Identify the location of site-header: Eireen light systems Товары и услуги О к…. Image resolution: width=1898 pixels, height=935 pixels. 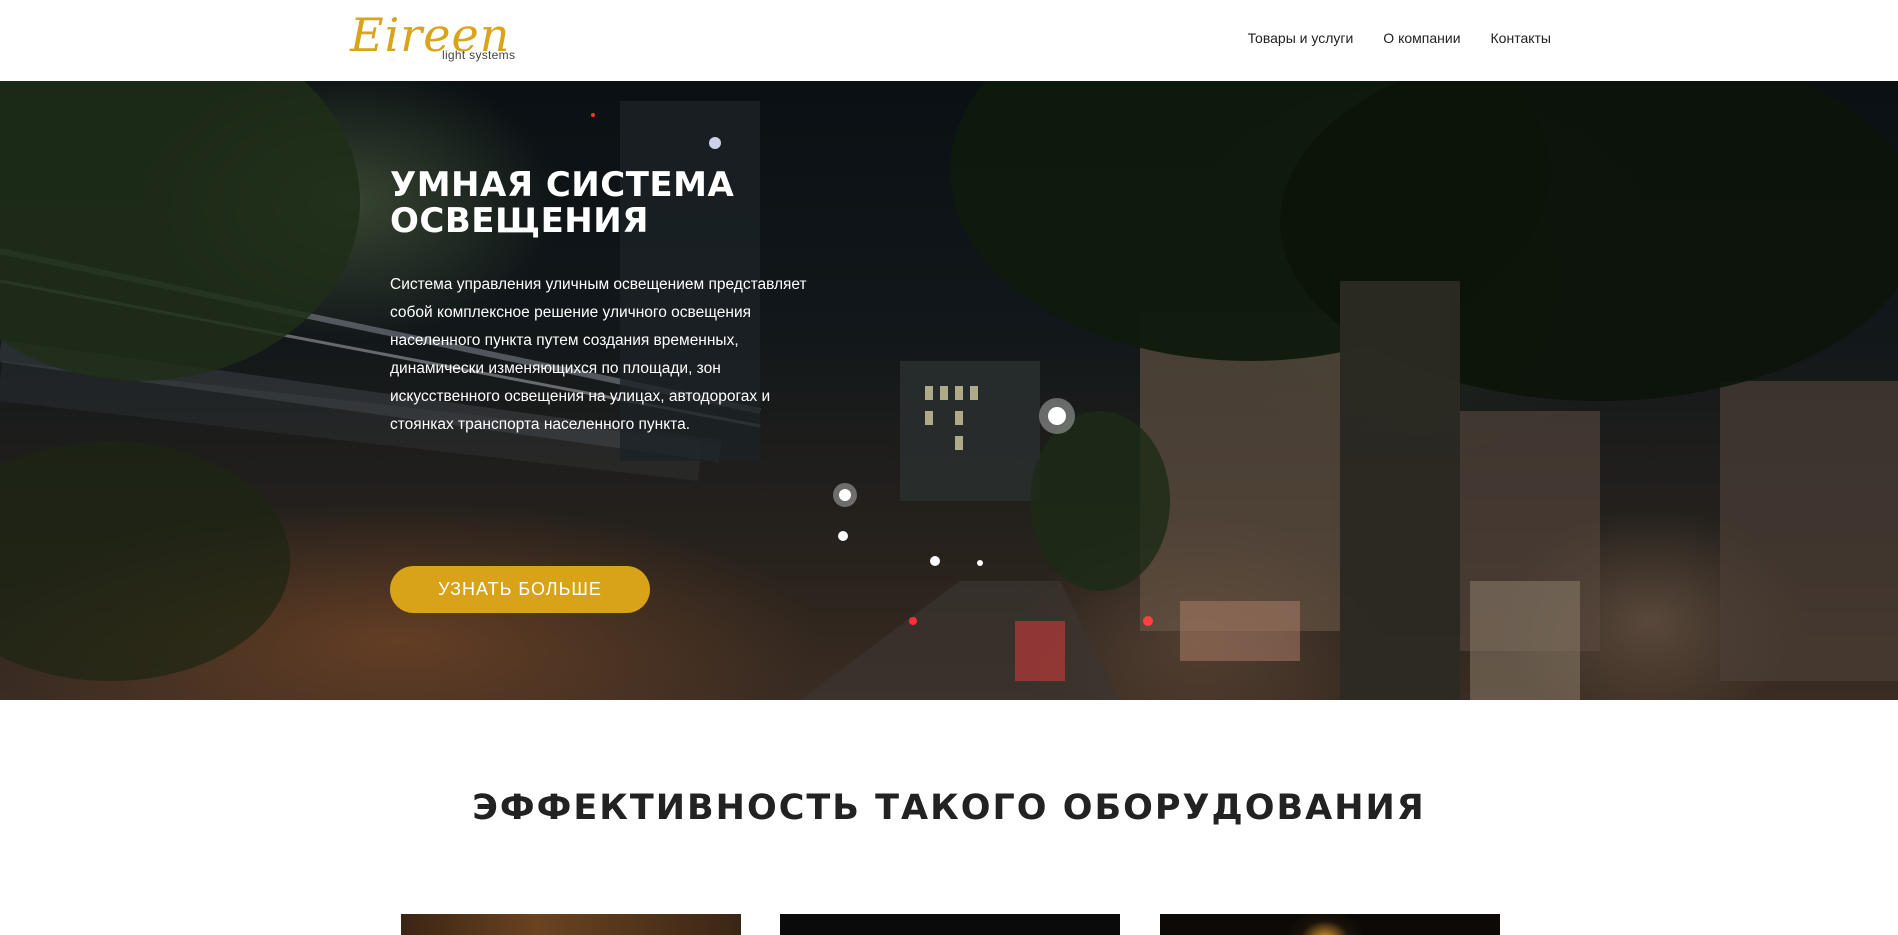
(949, 40).